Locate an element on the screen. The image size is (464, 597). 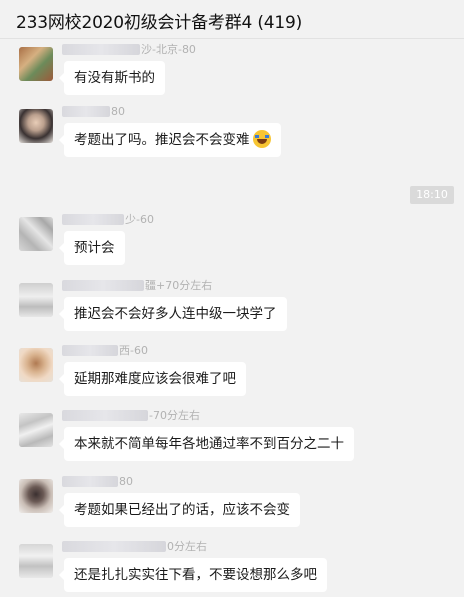
message-item: -70分左右 本来就不简单每年各地通过率不到百分之二十 is located at coordinates (232, 443).